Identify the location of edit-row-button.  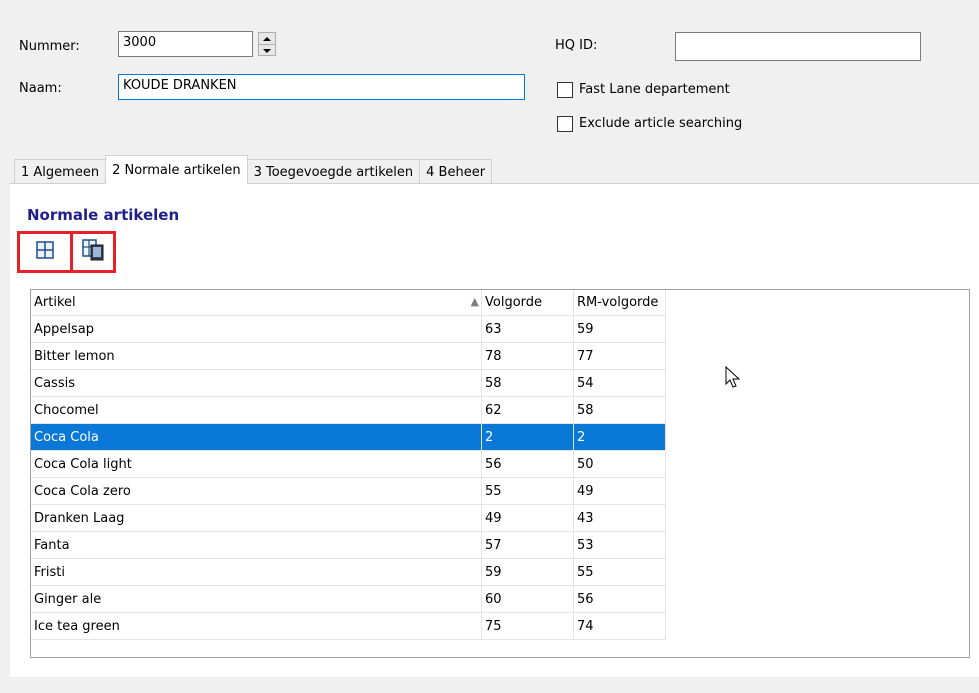
(93, 252).